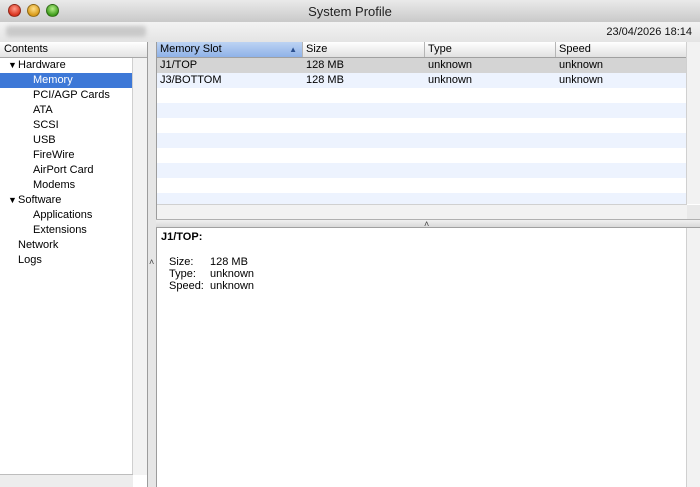 The width and height of the screenshot is (700, 487). I want to click on table-row: J3/BOTTOM 128 MB unknown unknown, so click(422, 80).